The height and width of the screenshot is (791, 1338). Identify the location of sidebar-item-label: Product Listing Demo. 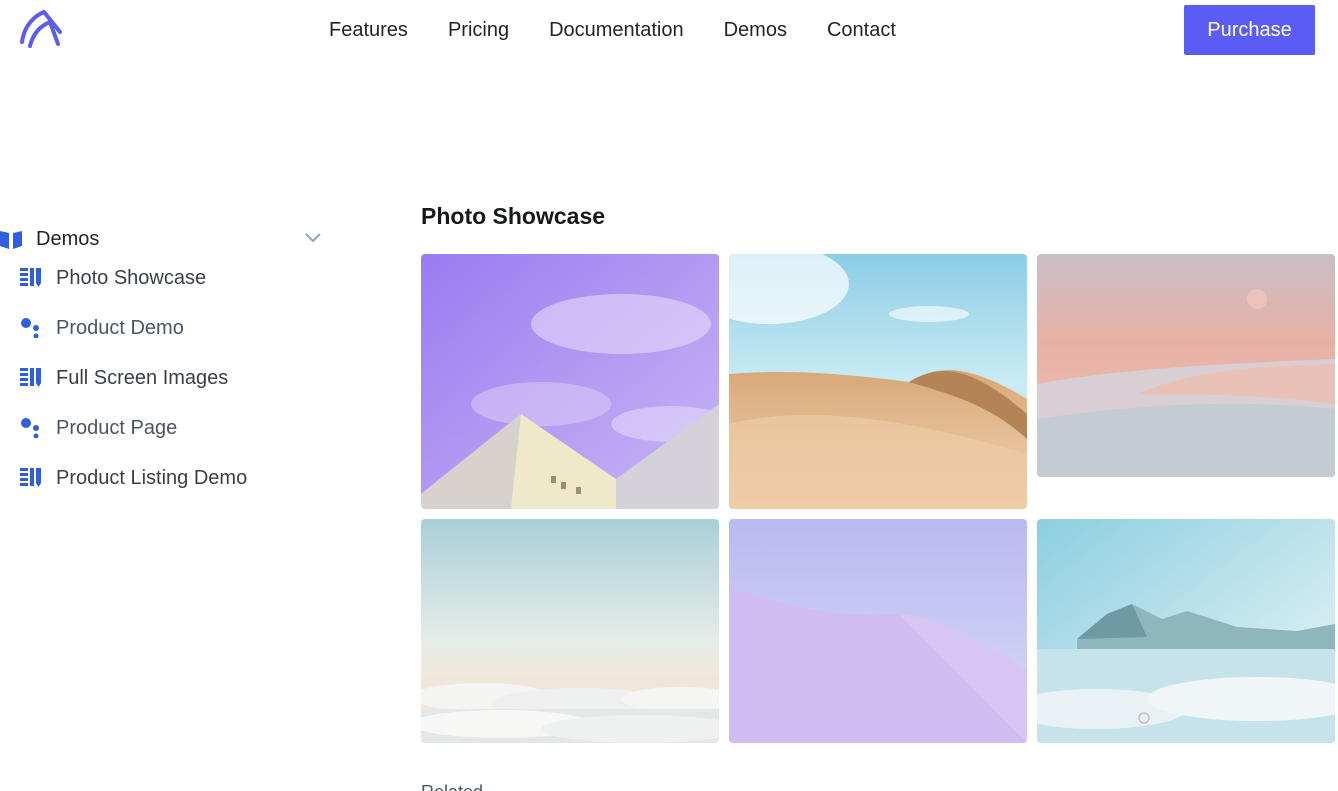
(152, 478).